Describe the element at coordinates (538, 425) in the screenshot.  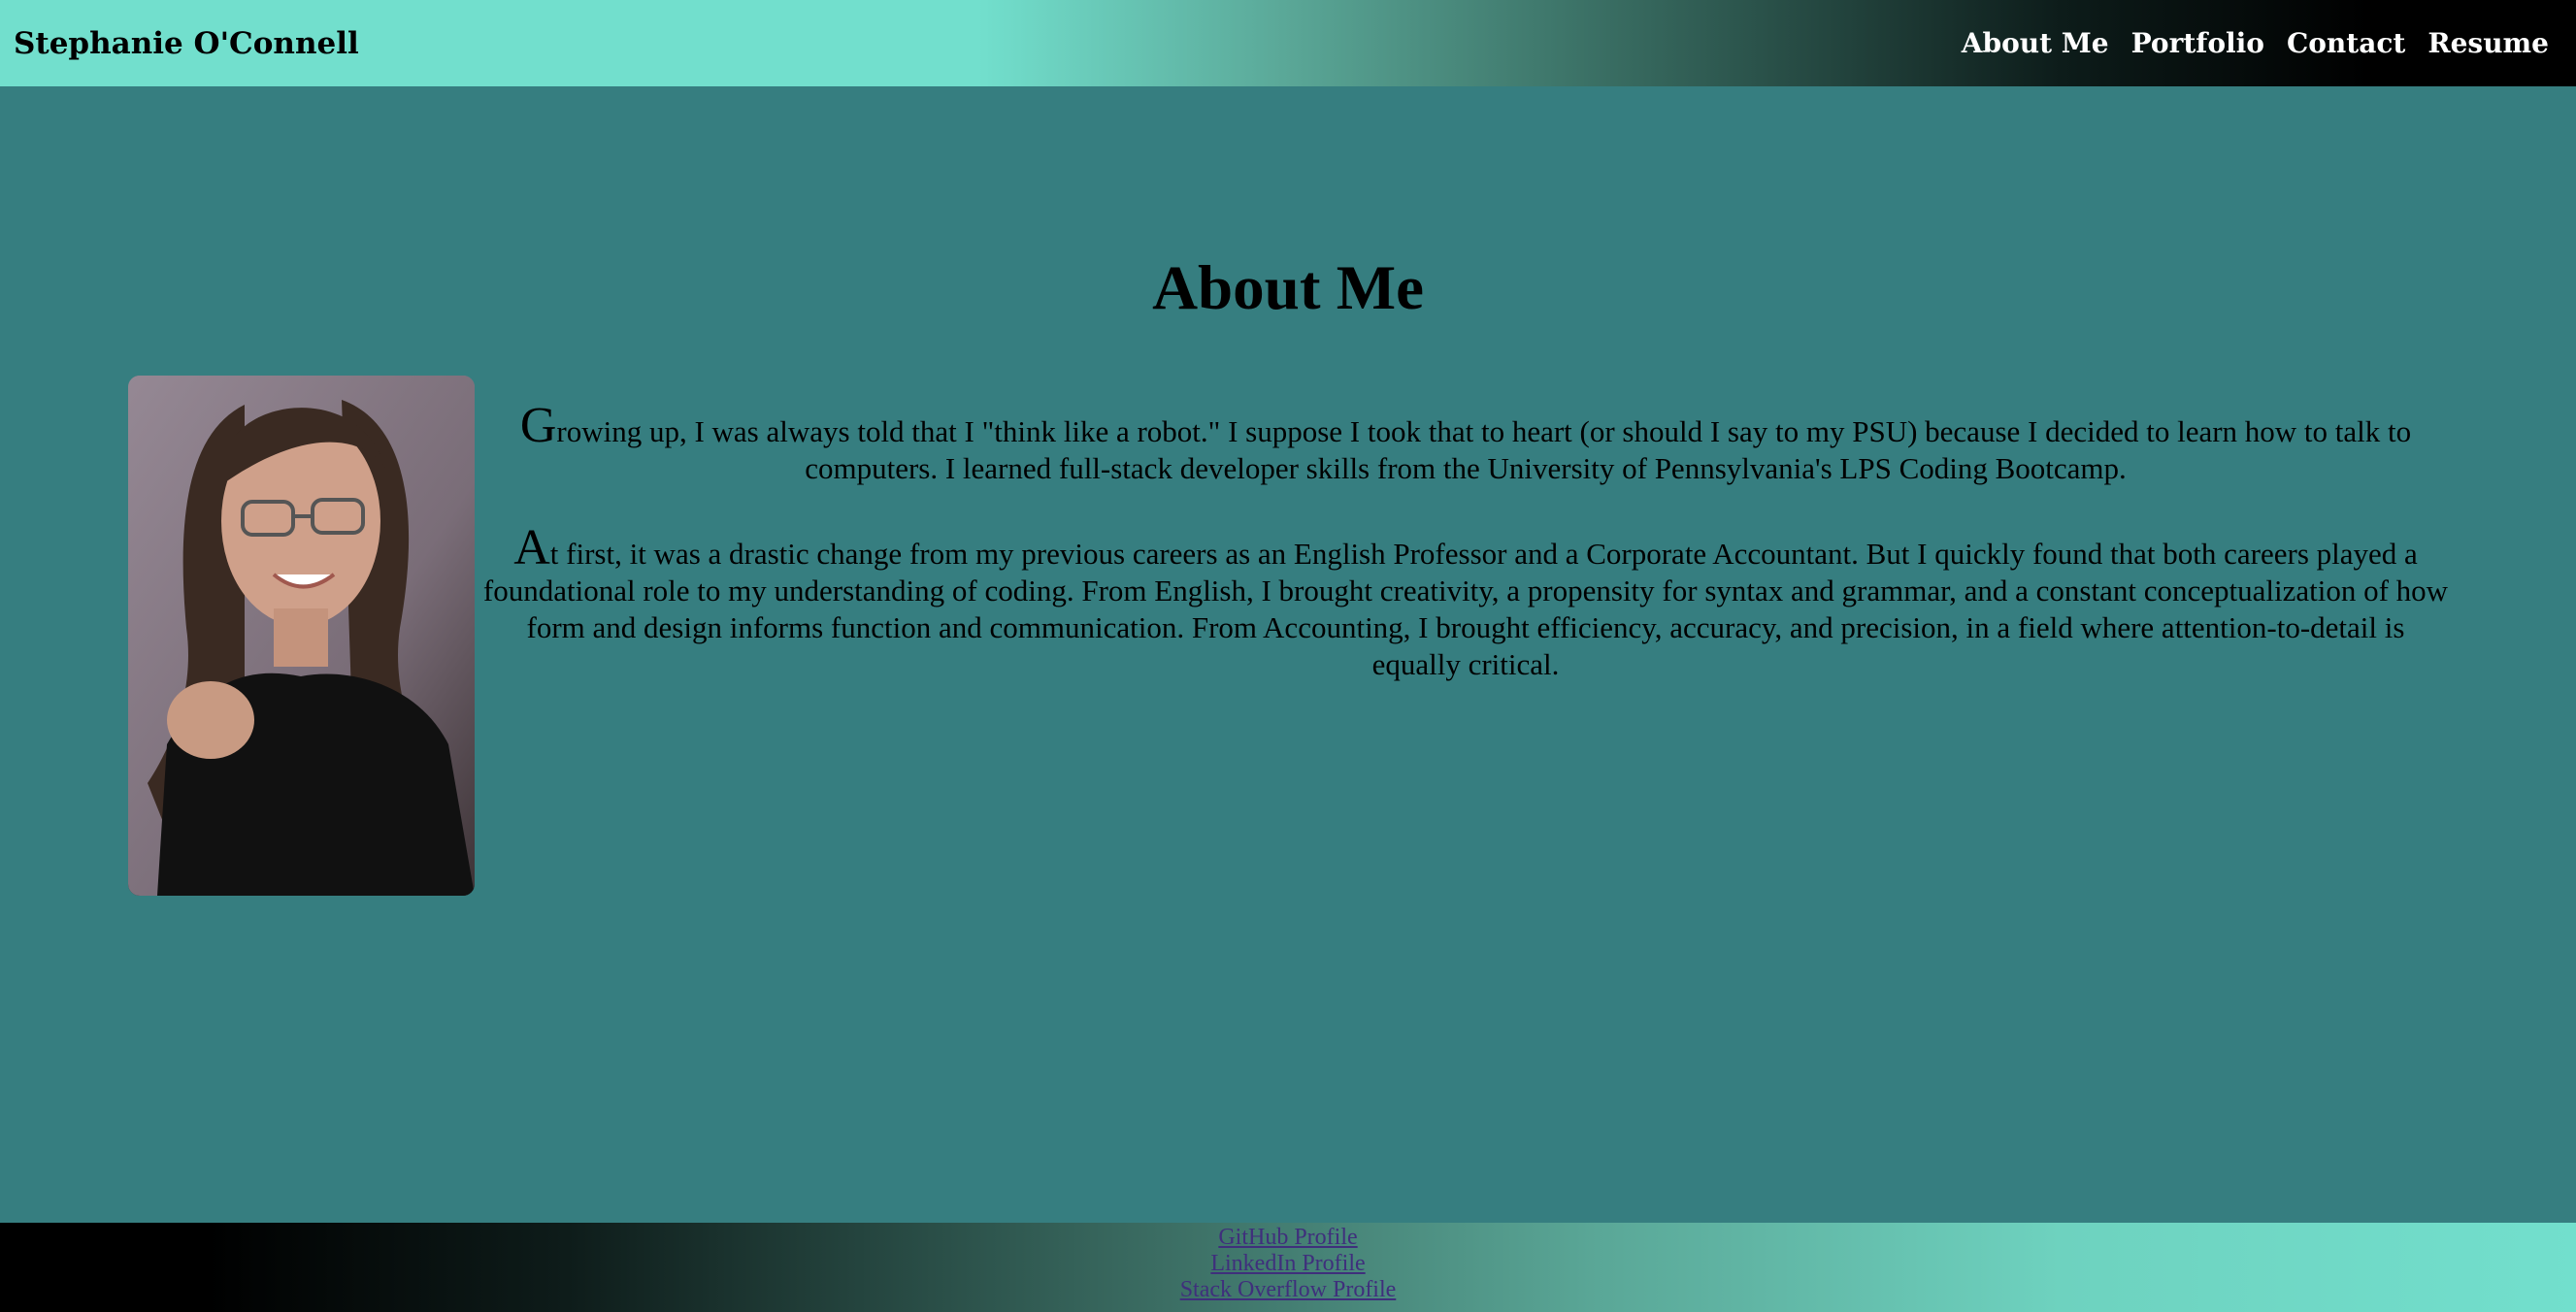
I see `drop-cap: G` at that location.